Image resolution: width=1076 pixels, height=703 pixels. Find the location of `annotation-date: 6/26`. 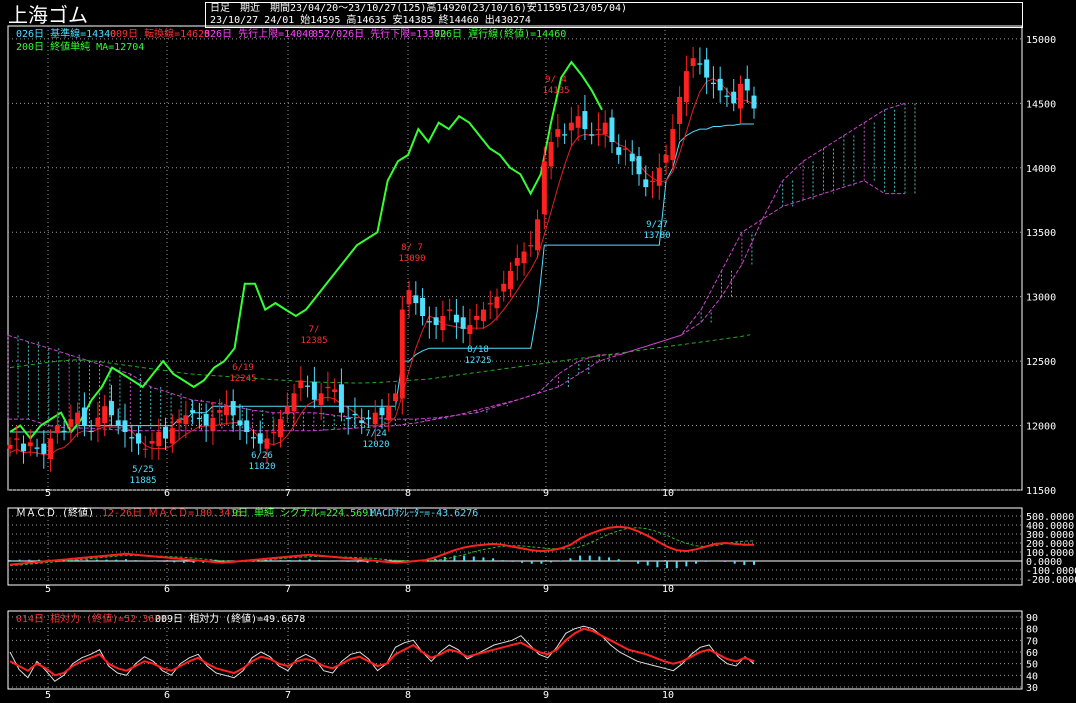

annotation-date: 6/26 is located at coordinates (262, 456).